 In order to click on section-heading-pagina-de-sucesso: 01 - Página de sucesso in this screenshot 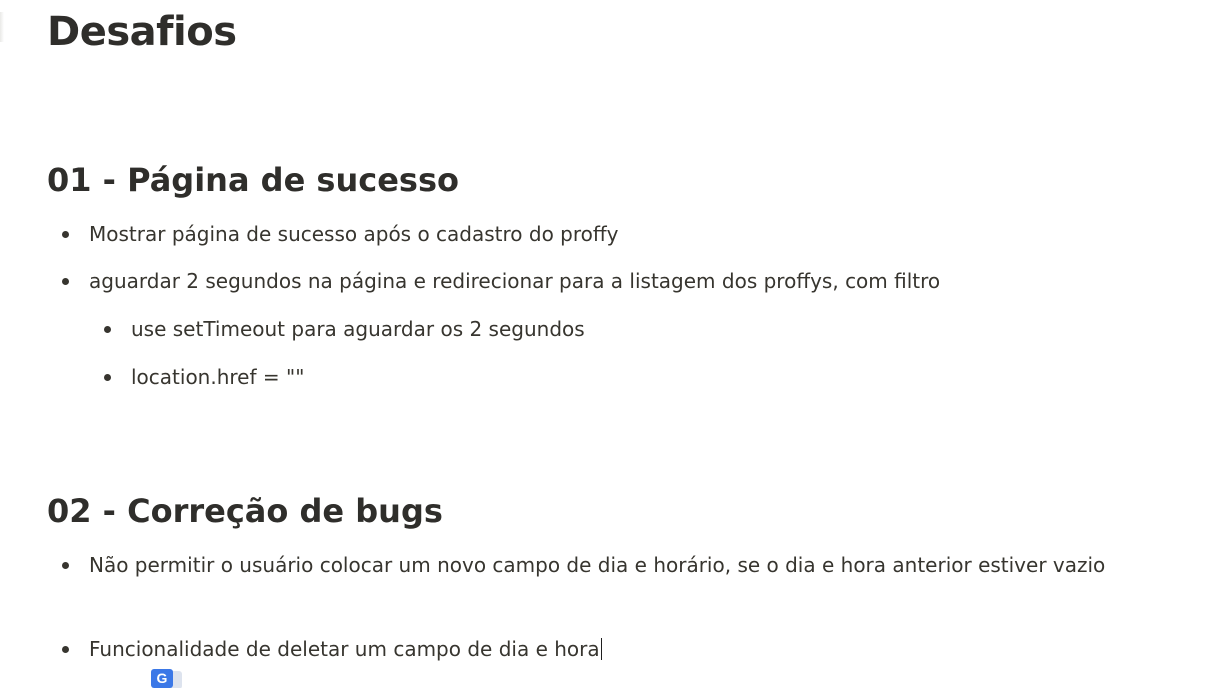, I will do `click(253, 180)`.